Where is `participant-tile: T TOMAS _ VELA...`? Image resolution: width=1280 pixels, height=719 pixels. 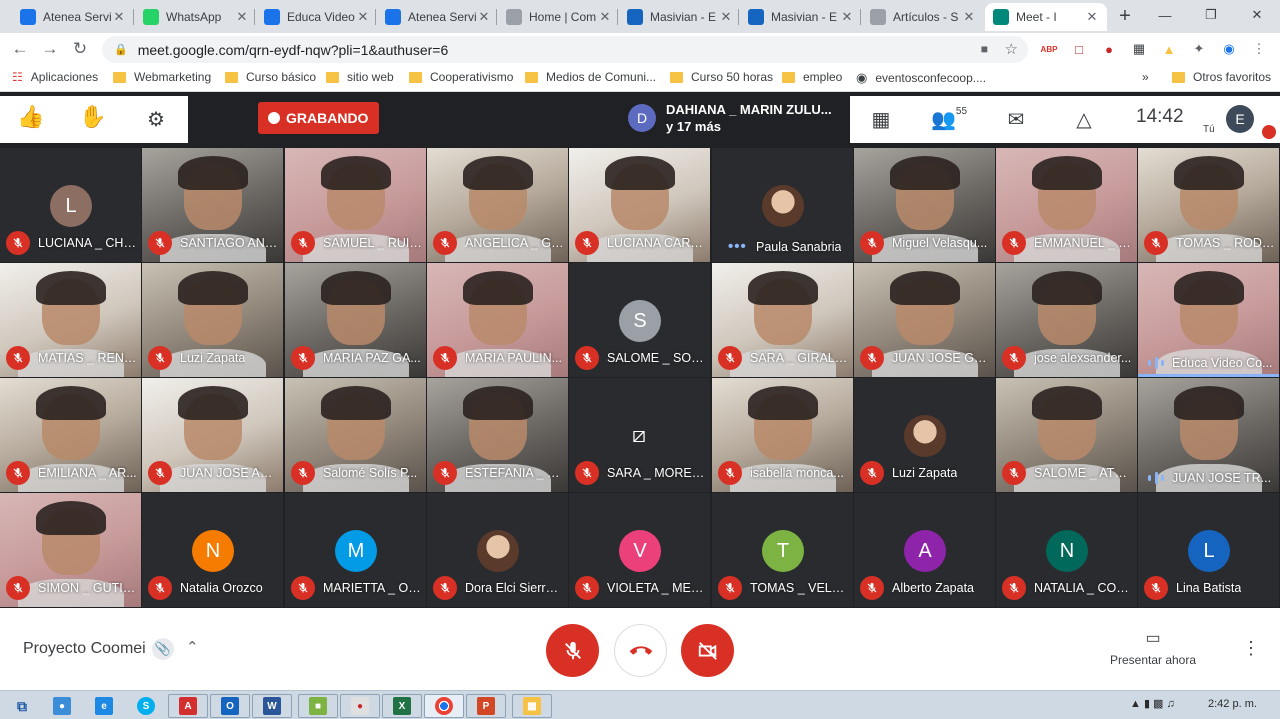 participant-tile: T TOMAS _ VELA... is located at coordinates (782, 550).